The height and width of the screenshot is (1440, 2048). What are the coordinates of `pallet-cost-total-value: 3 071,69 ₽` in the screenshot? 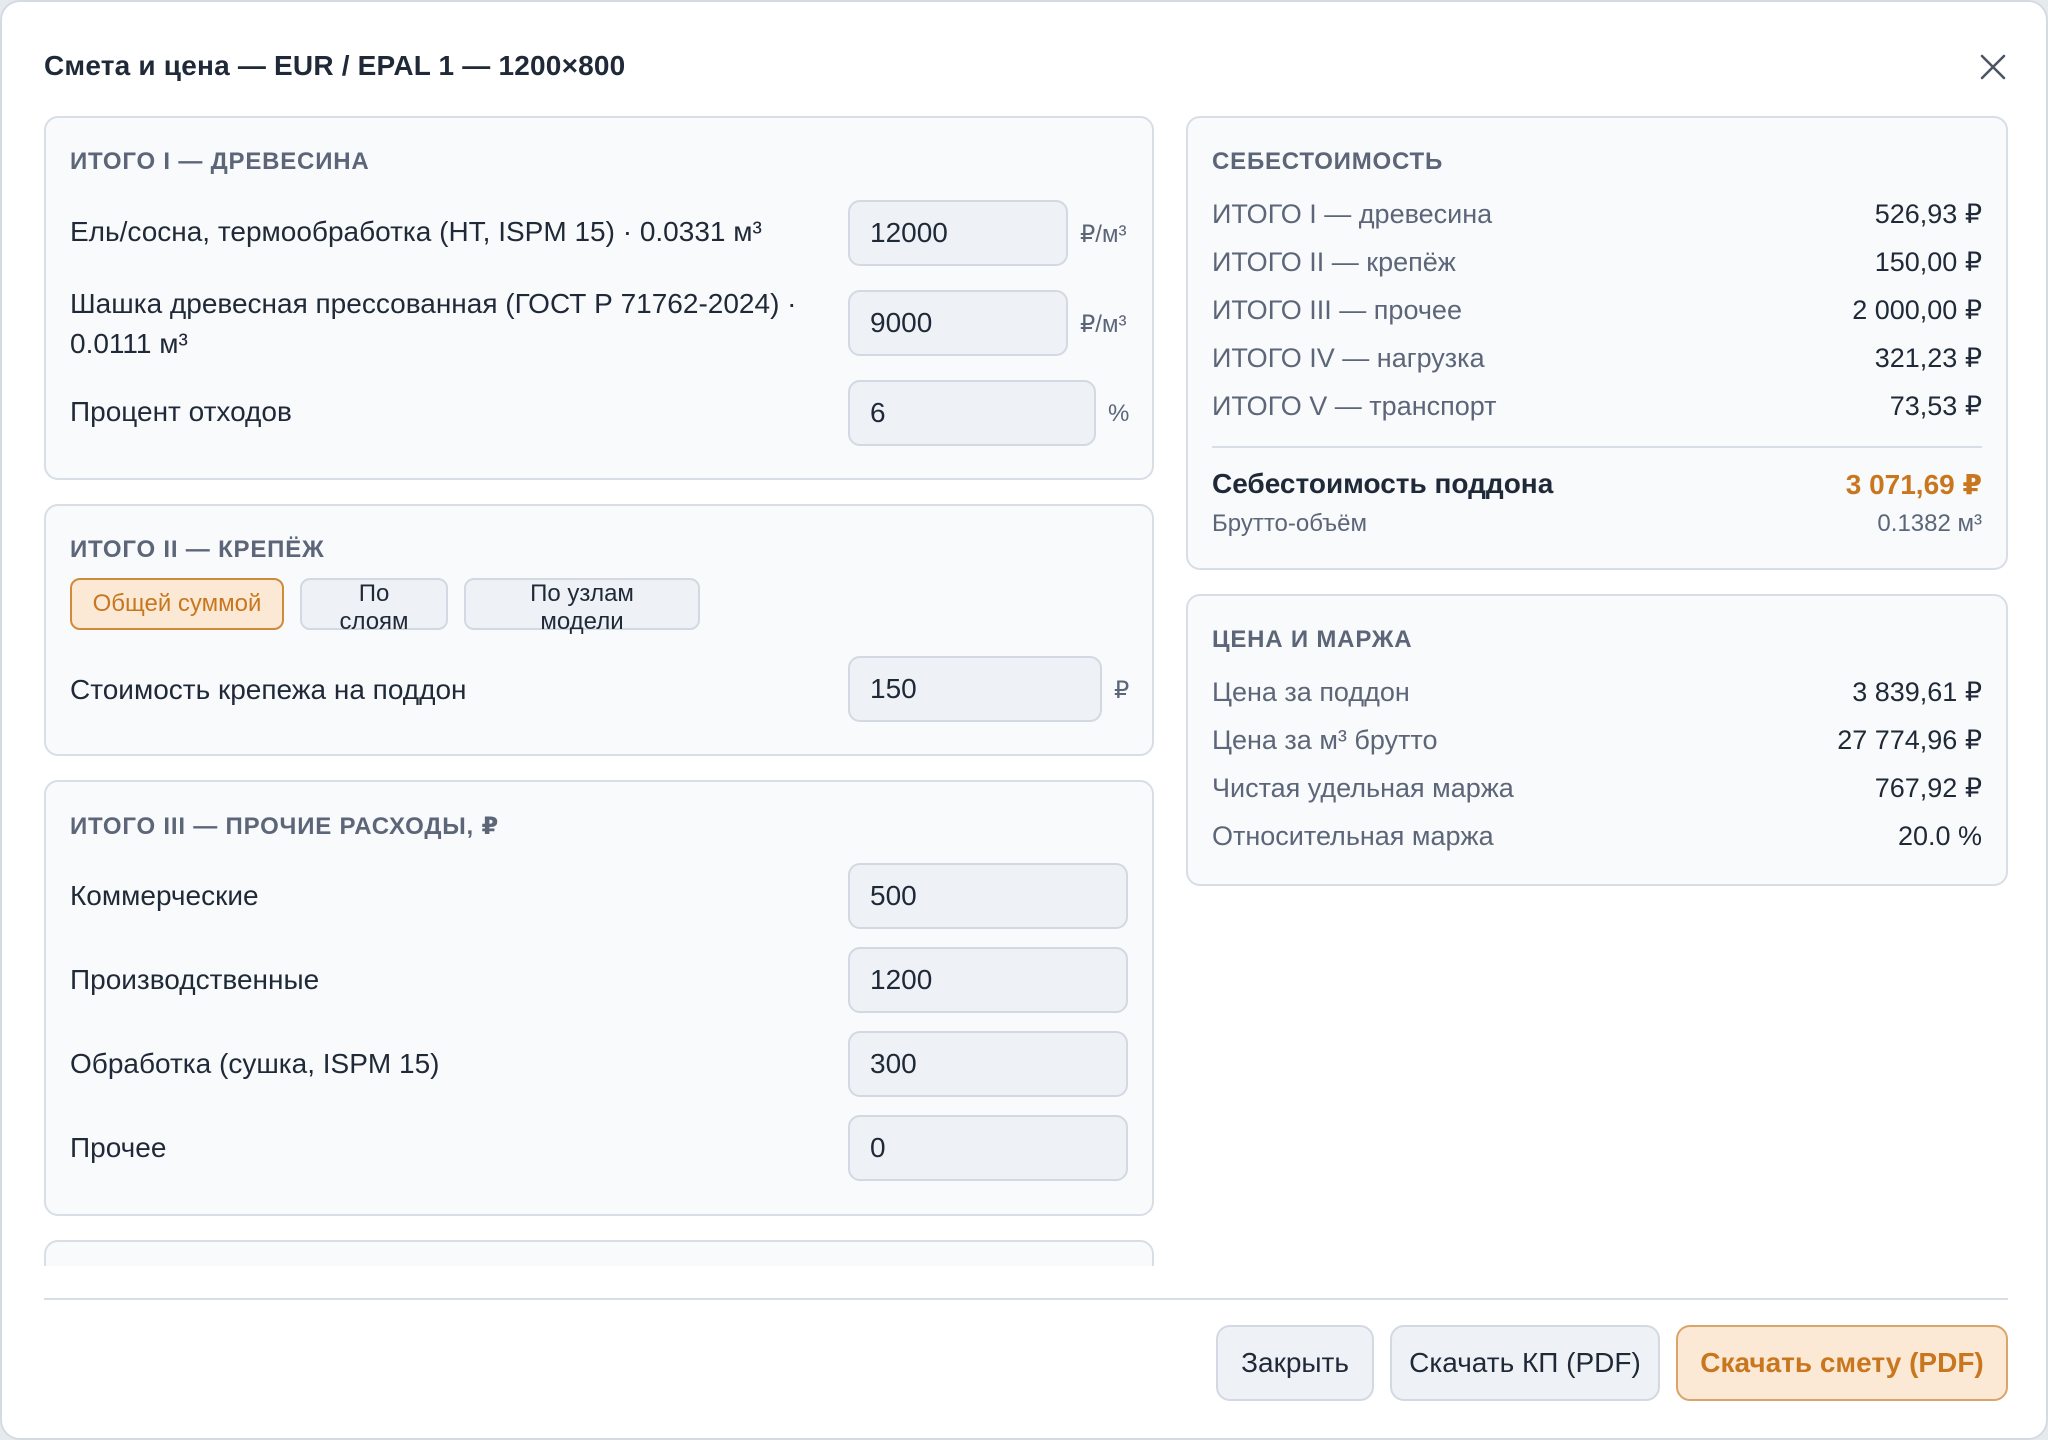 It's located at (1913, 484).